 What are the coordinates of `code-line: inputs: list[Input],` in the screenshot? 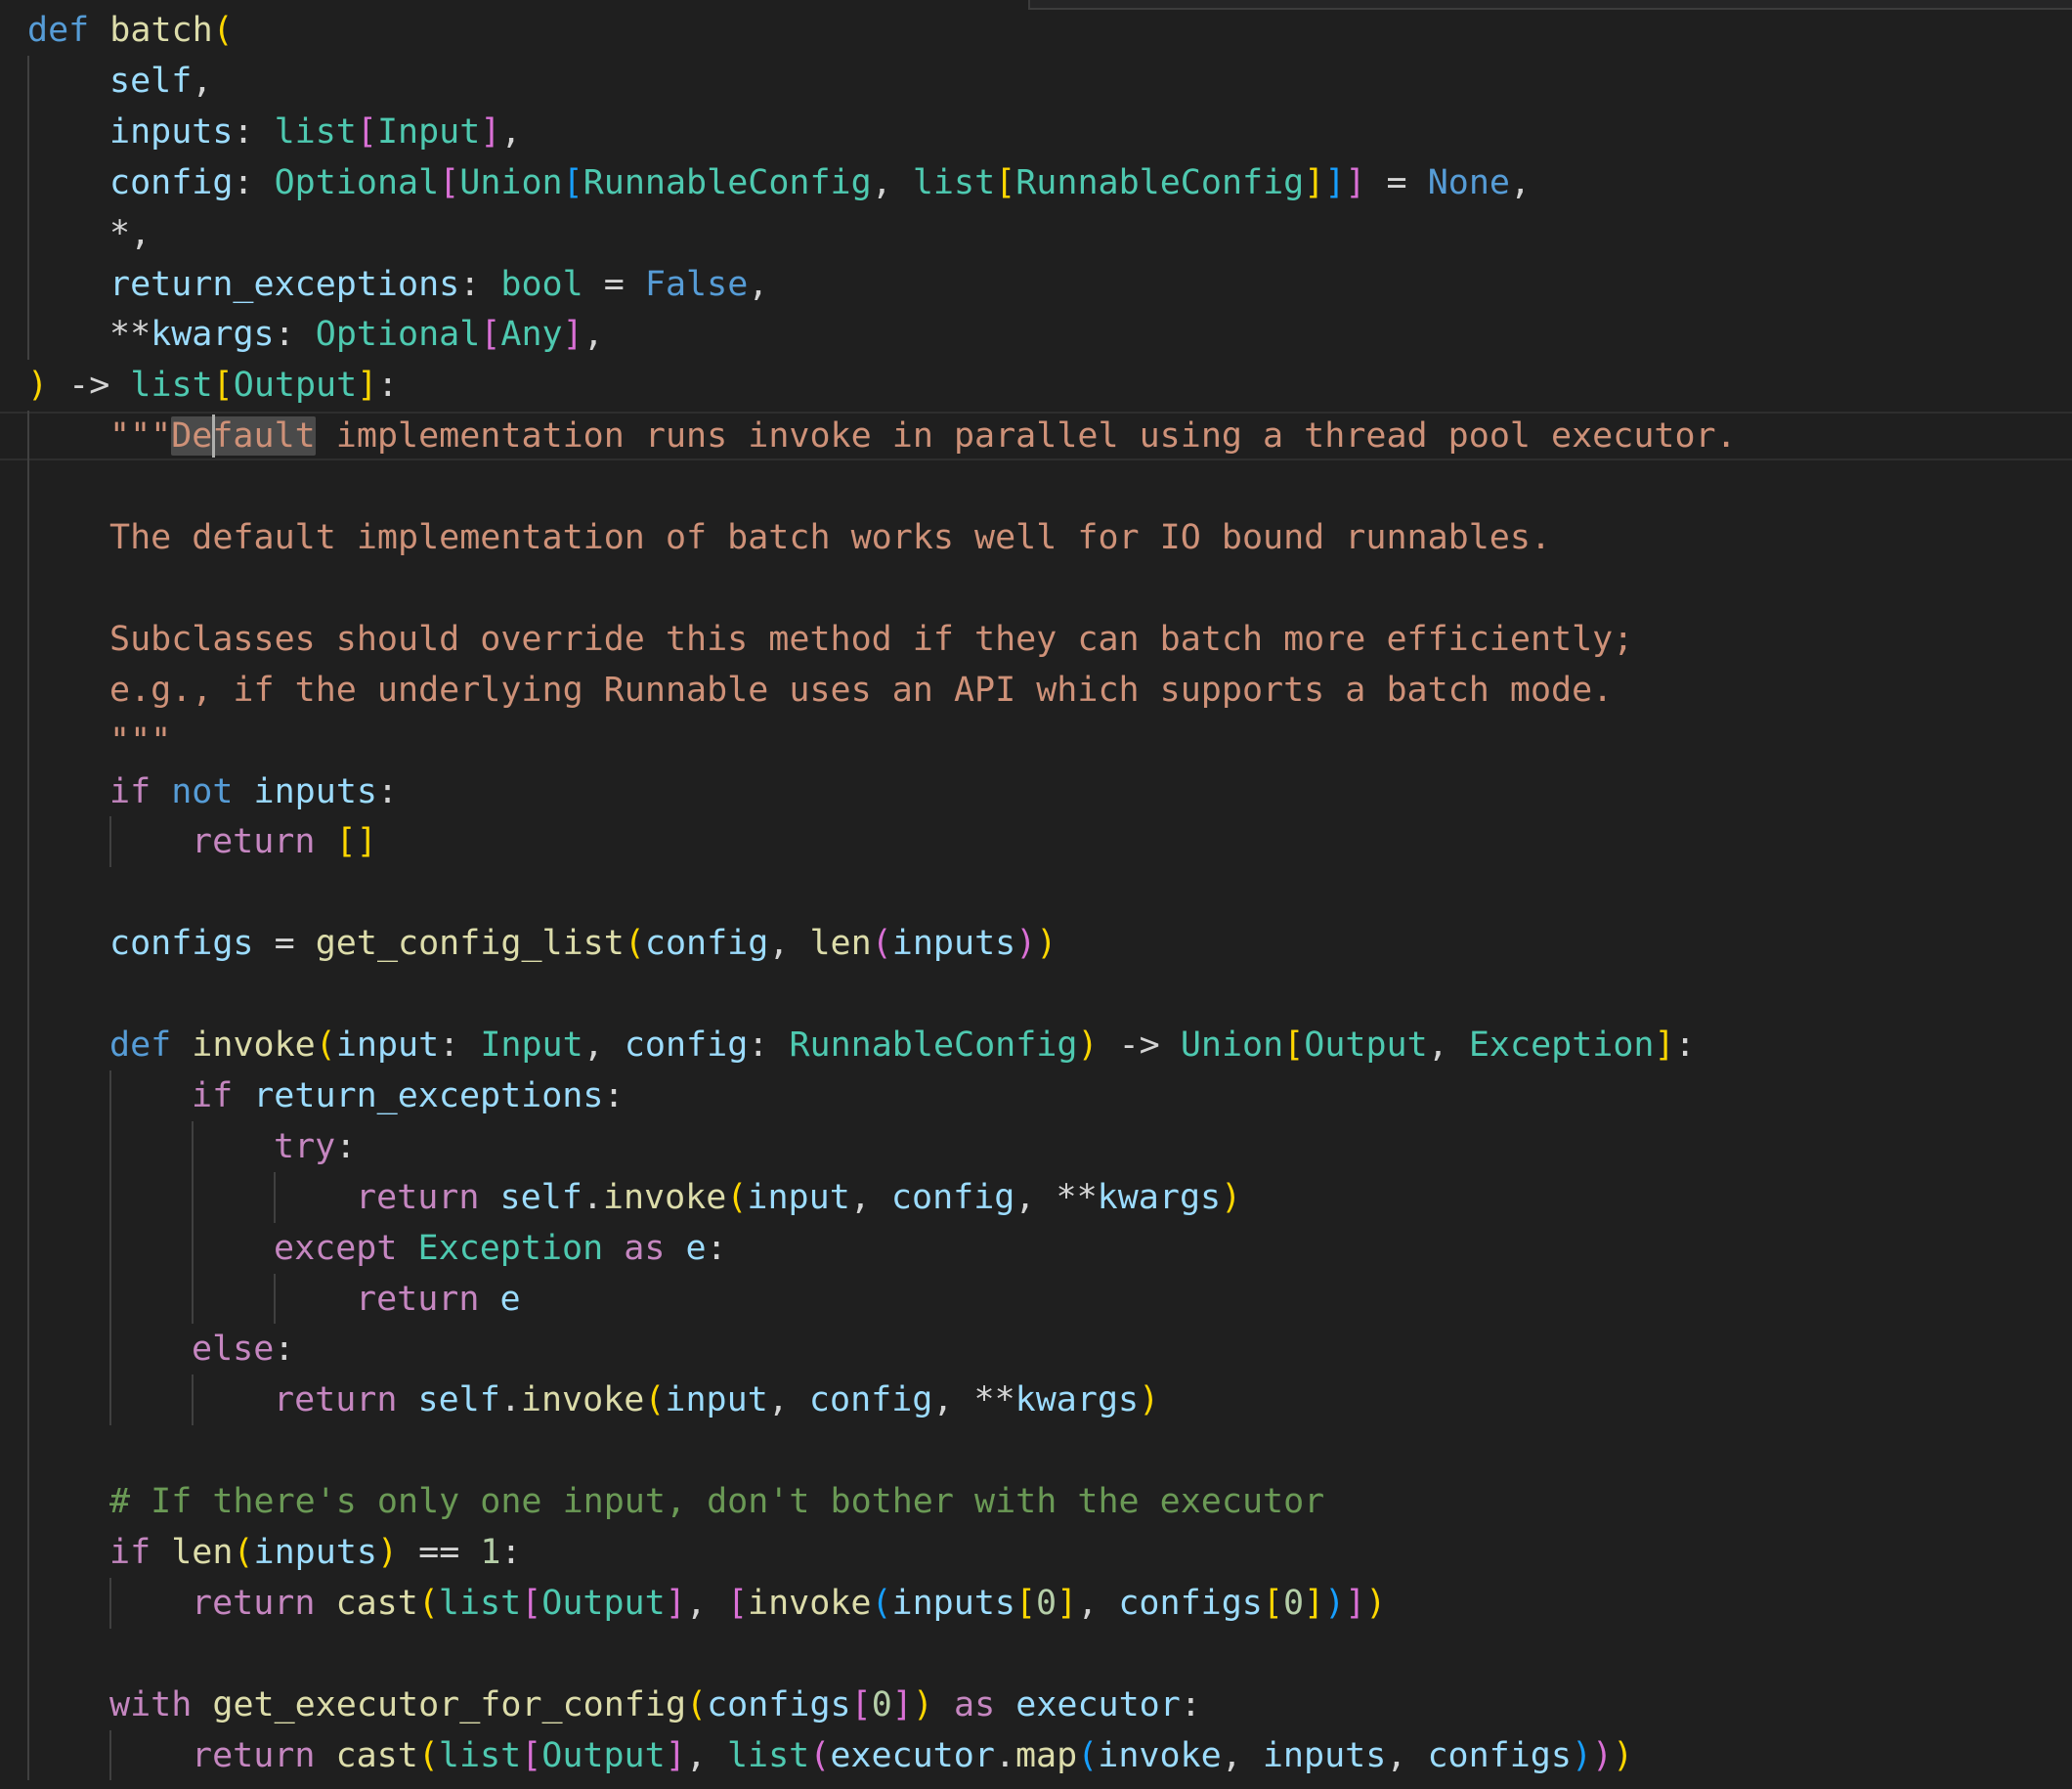 It's located at (315, 132).